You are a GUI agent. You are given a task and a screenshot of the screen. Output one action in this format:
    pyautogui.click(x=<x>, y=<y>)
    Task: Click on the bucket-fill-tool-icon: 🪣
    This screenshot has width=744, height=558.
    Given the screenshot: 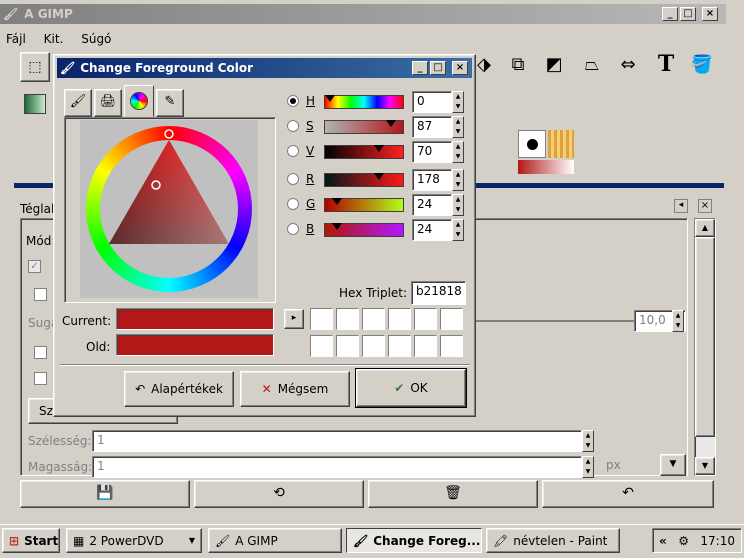 What is the action you would take?
    pyautogui.click(x=702, y=64)
    